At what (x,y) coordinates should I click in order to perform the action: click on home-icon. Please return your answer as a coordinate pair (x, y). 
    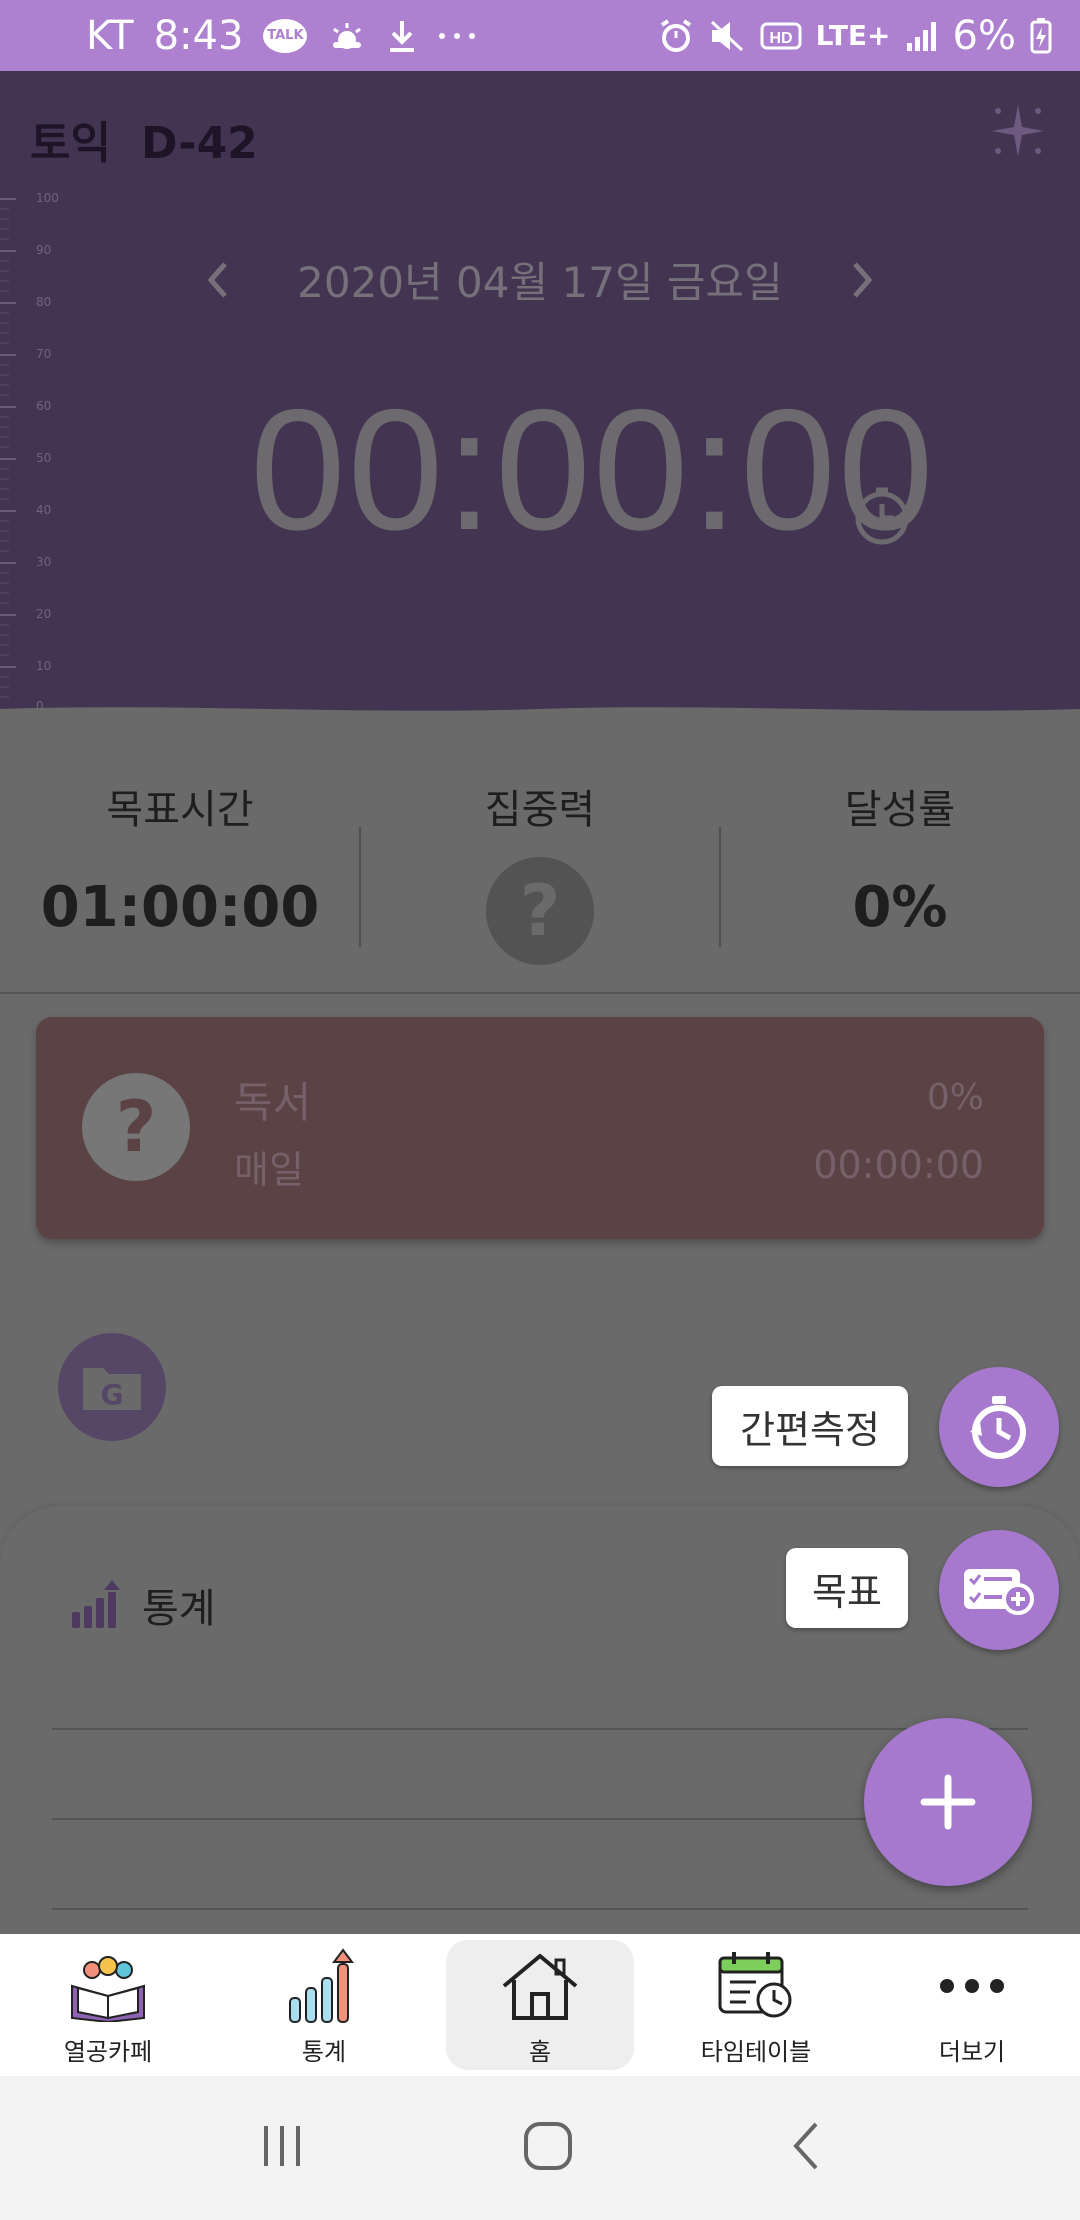
    Looking at the image, I should click on (540, 1986).